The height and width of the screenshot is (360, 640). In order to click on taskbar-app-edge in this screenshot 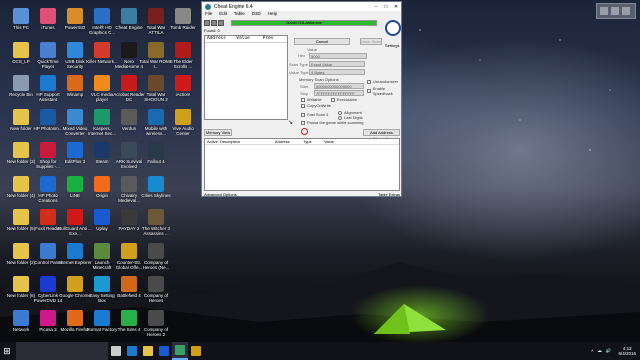, I will do `click(132, 351)`.